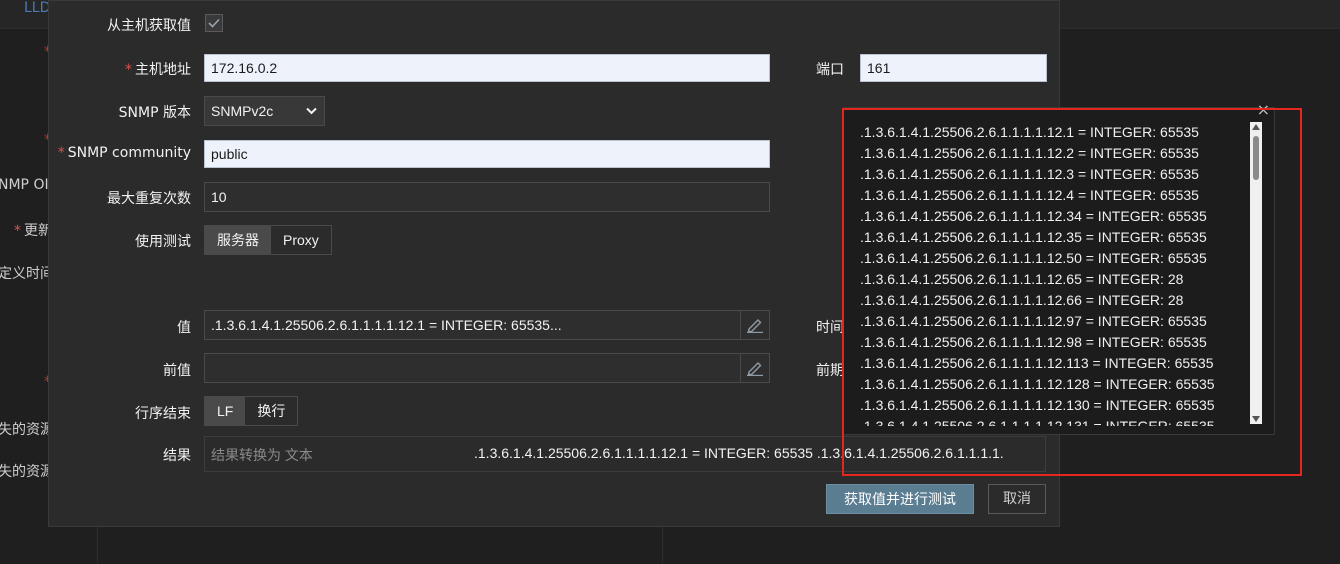 Image resolution: width=1340 pixels, height=564 pixels. What do you see at coordinates (900, 499) in the screenshot?
I see `get-value-and-test-button: 获取值并进行测试` at bounding box center [900, 499].